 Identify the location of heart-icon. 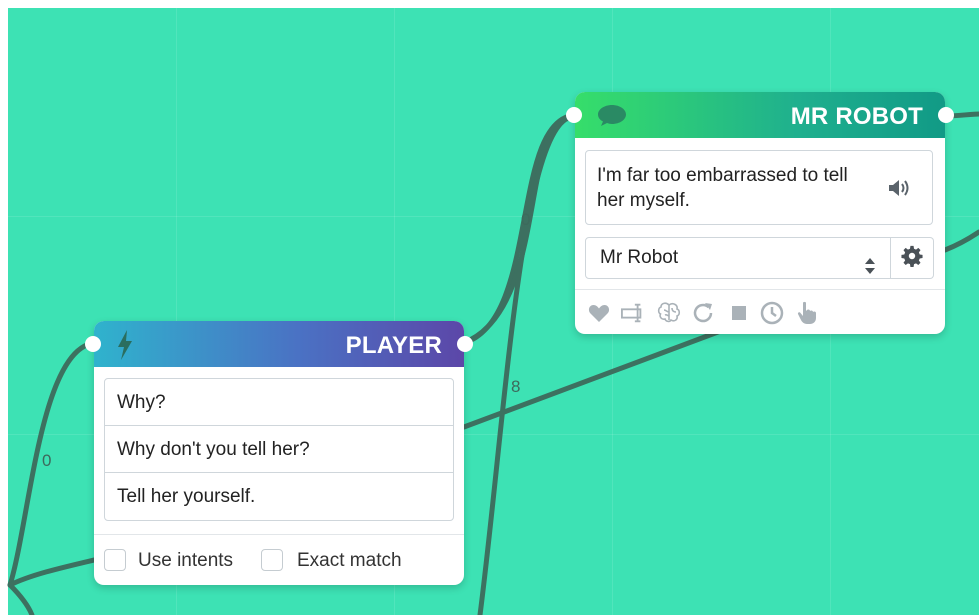
(599, 313).